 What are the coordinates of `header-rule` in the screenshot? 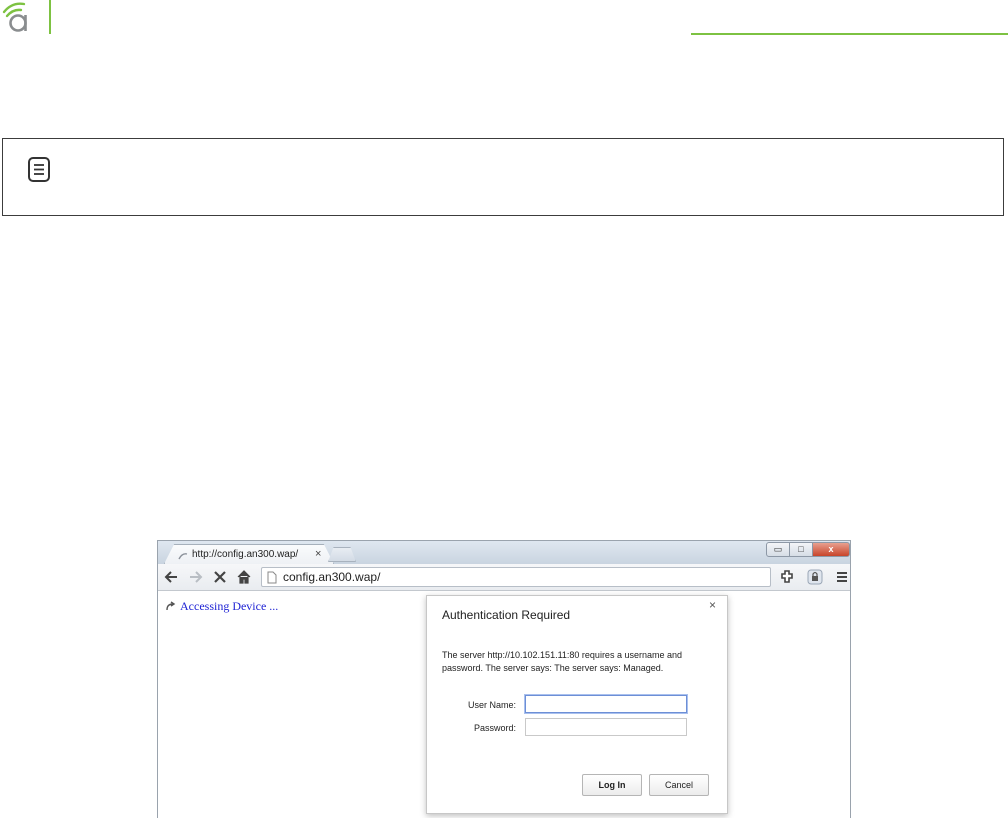 It's located at (849, 34).